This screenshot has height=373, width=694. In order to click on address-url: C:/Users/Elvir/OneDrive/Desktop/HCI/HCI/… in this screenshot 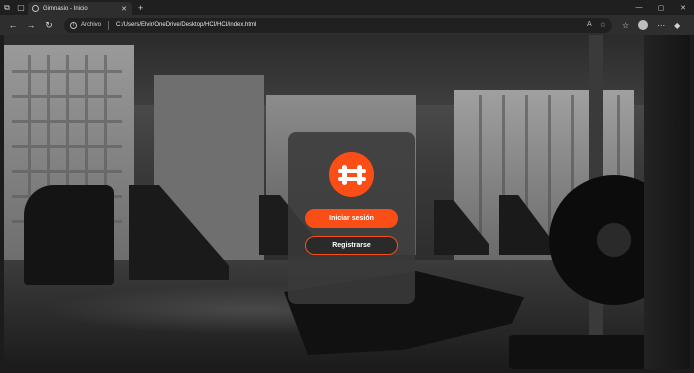, I will do `click(186, 25)`.